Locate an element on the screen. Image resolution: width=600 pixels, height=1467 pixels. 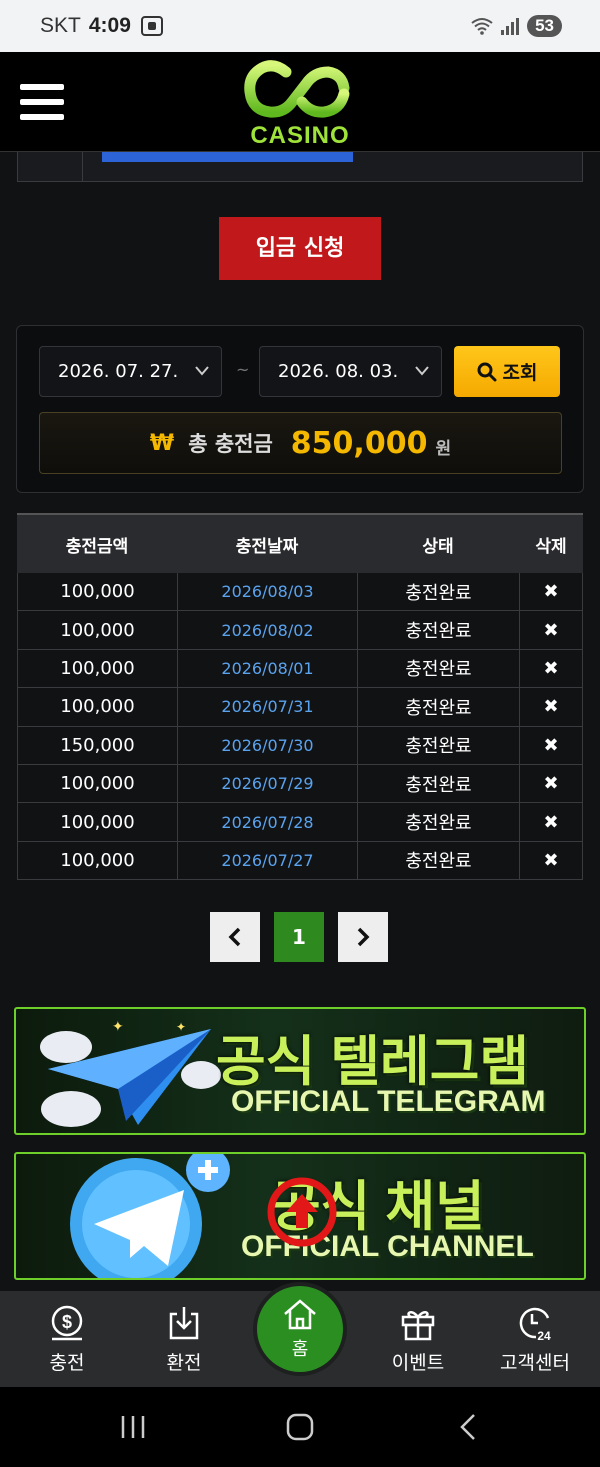
home-system-icon is located at coordinates (300, 1427).